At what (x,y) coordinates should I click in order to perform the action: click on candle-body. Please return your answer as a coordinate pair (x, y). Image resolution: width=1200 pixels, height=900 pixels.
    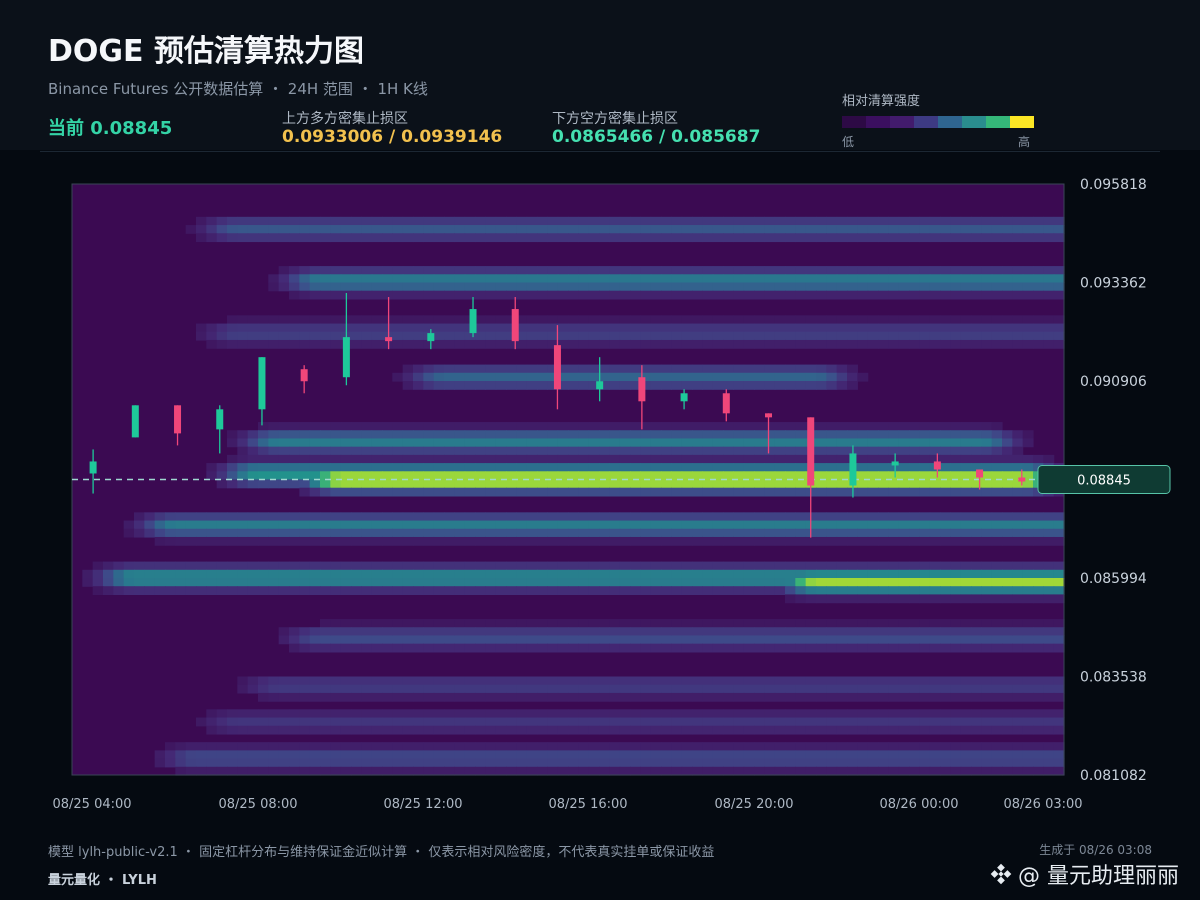
    Looking at the image, I should click on (220, 419).